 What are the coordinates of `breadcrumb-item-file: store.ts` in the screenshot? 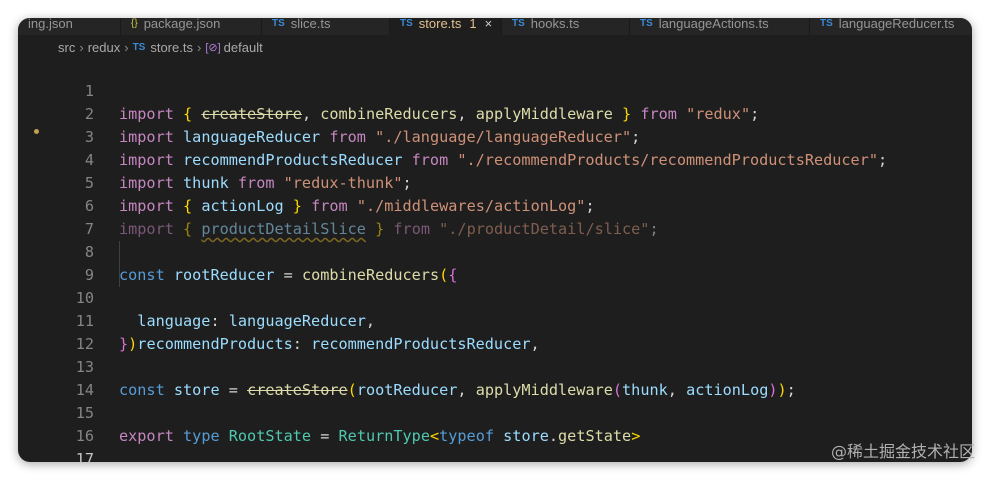 It's located at (171, 47).